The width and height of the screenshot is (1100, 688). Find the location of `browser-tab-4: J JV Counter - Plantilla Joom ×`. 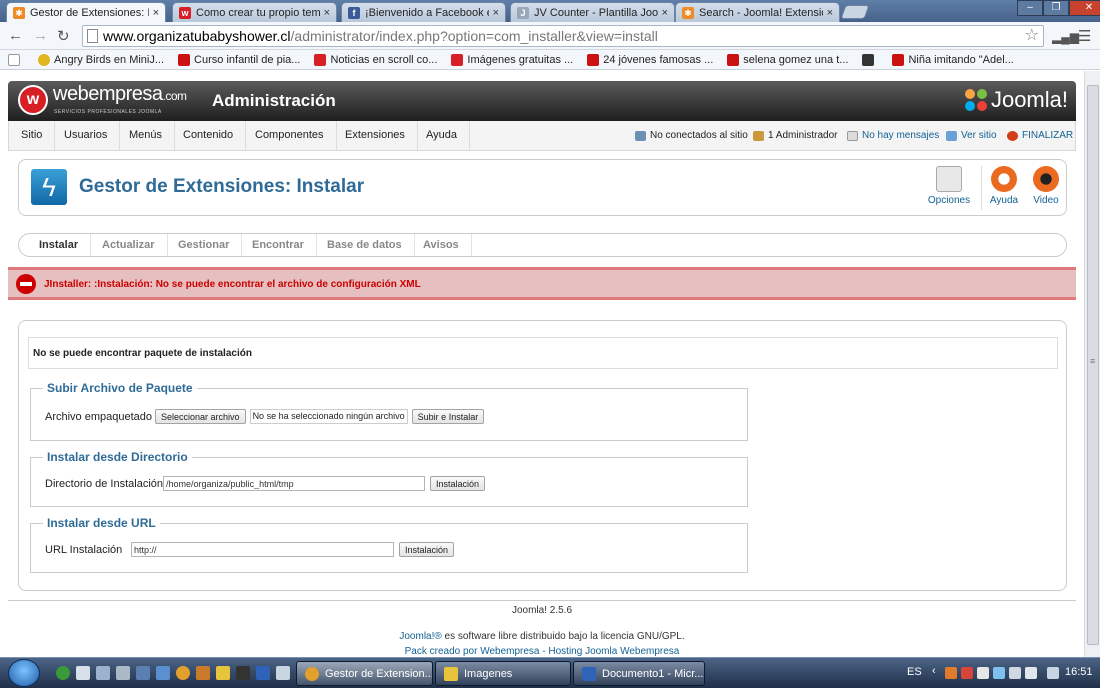

browser-tab-4: J JV Counter - Plantilla Joom × is located at coordinates (592, 12).